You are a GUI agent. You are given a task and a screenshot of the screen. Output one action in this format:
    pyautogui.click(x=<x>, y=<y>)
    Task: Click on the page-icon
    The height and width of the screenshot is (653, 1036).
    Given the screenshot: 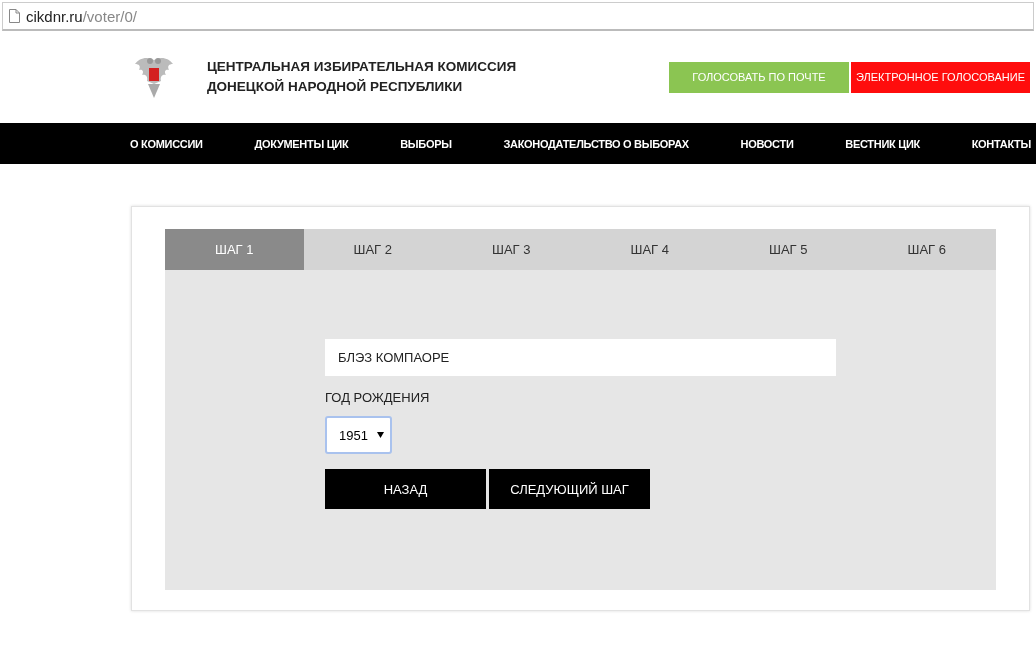 What is the action you would take?
    pyautogui.click(x=14, y=16)
    